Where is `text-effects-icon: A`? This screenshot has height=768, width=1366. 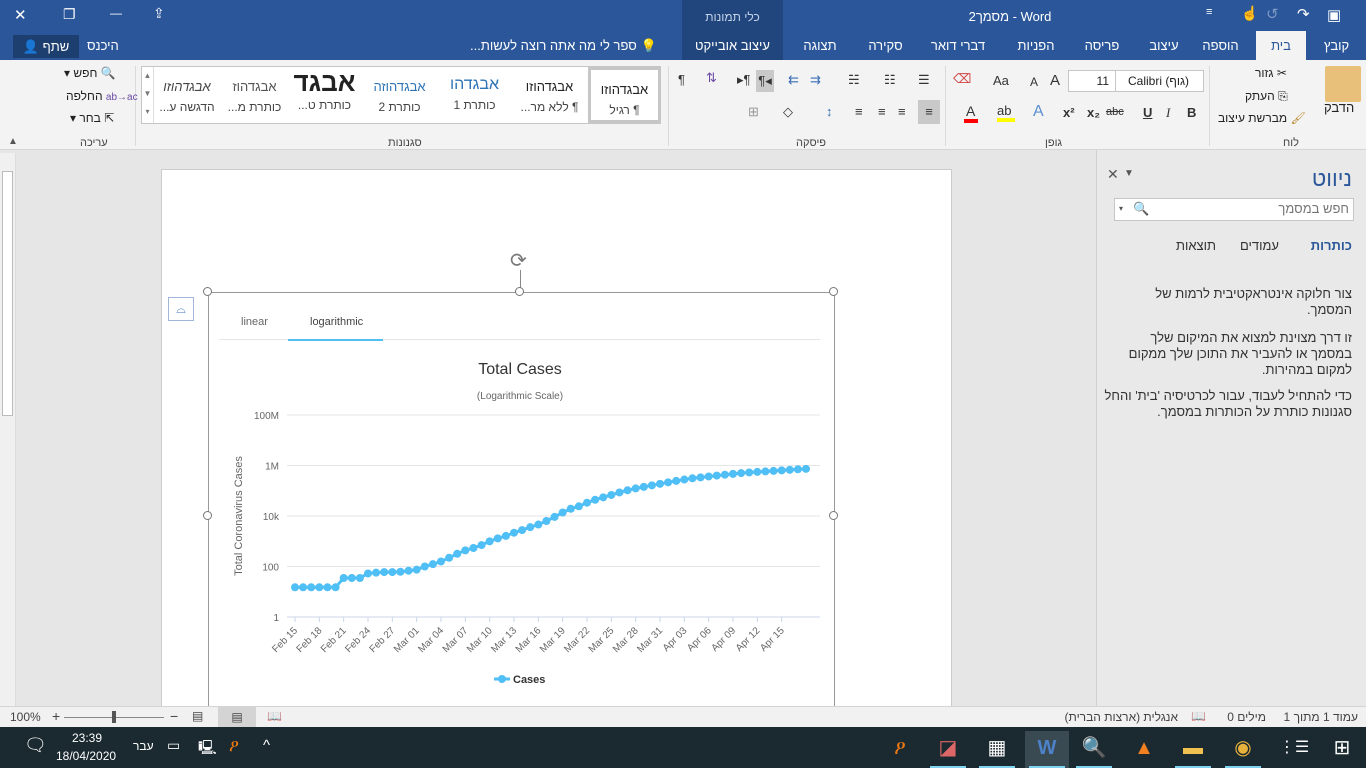 text-effects-icon: A is located at coordinates (1038, 112).